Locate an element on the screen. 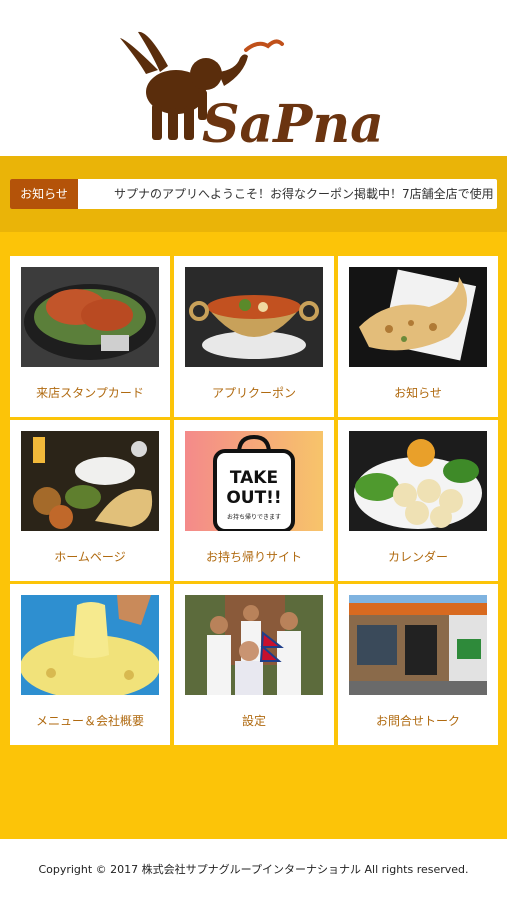  notice-text: サプナのアプリへようこそ！お得なクーポン掲載中！7店舗全店で使用 is located at coordinates (304, 194).